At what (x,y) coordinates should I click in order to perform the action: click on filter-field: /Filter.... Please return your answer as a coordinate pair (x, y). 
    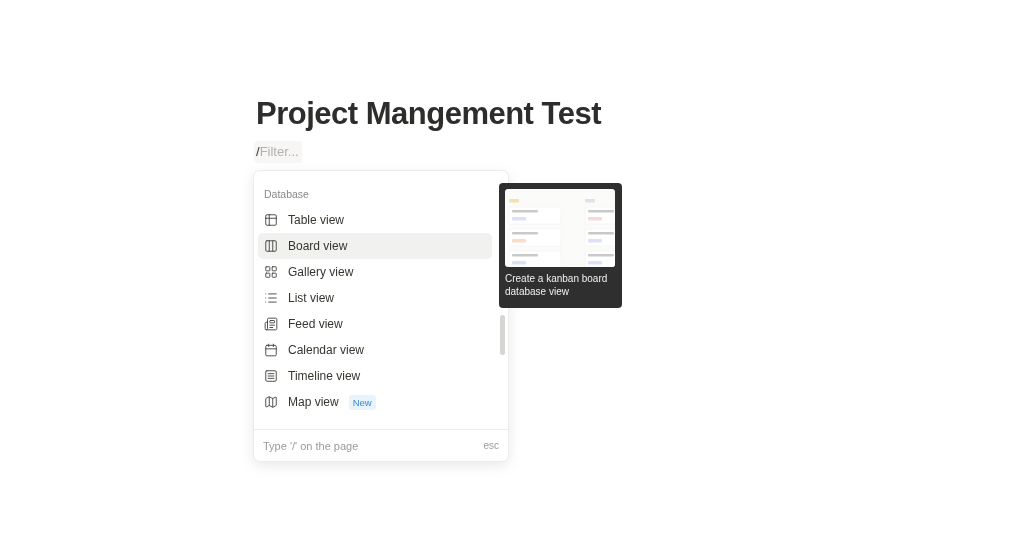
    Looking at the image, I should click on (278, 152).